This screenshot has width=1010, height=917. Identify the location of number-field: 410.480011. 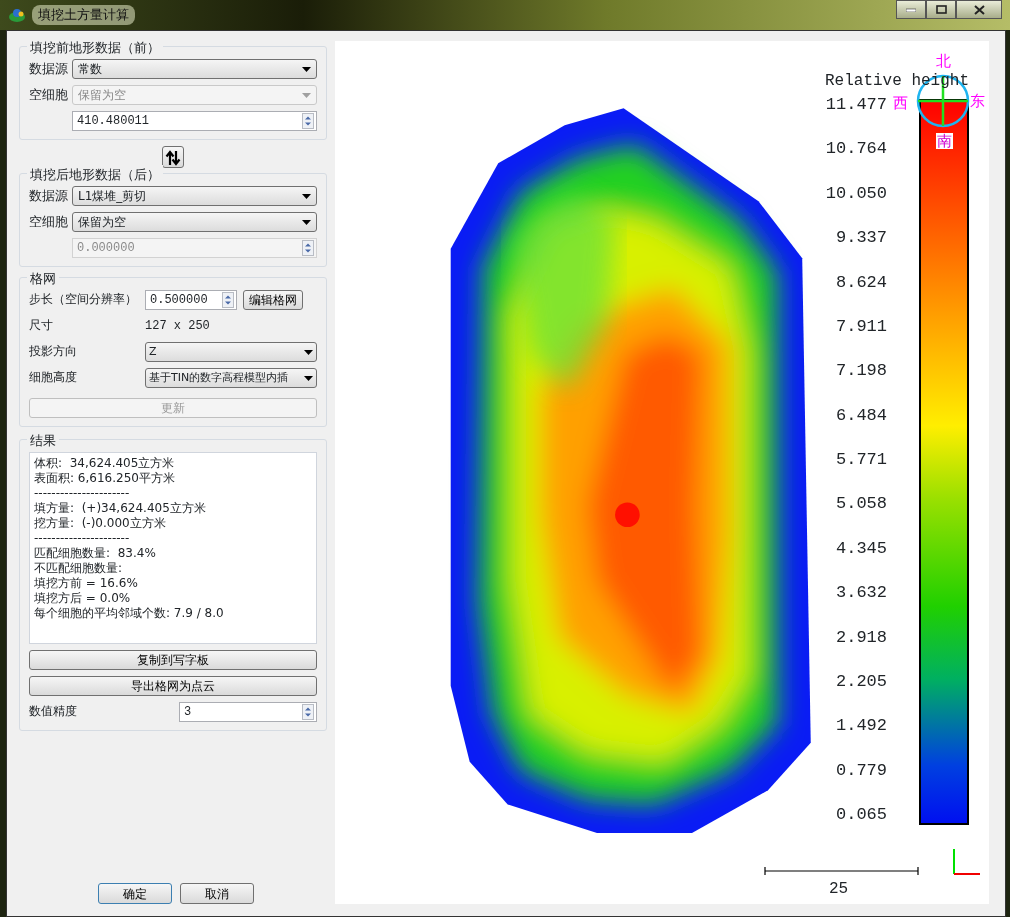
(194, 121).